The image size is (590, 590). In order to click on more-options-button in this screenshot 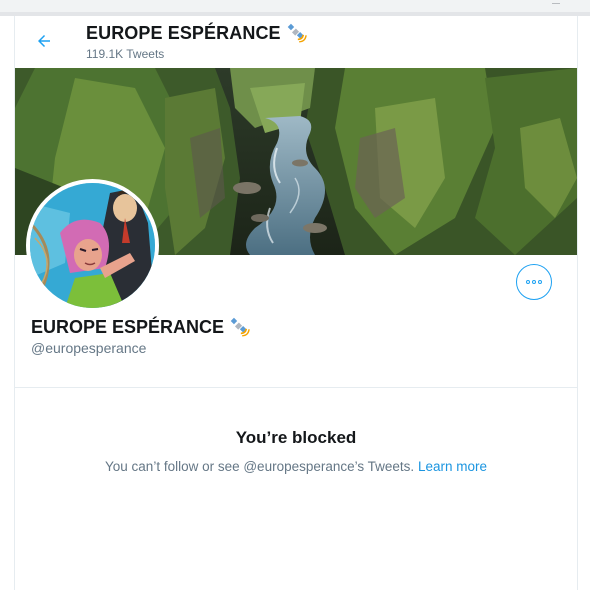, I will do `click(534, 282)`.